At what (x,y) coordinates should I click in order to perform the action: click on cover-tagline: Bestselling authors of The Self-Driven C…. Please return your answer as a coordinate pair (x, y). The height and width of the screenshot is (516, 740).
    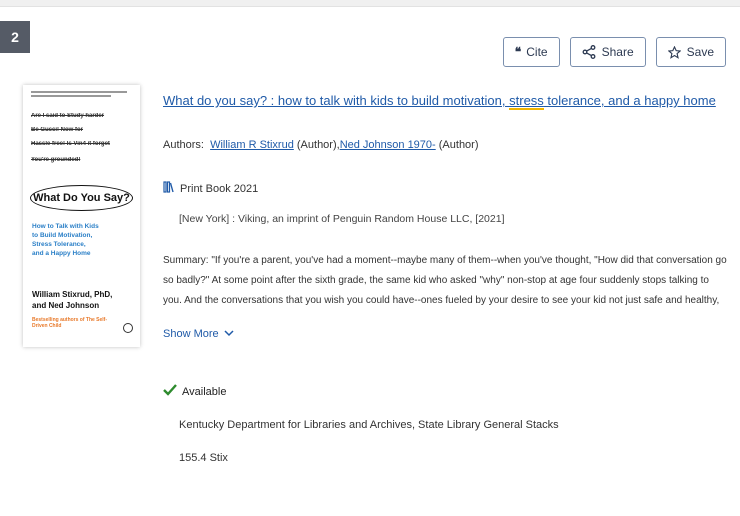
    Looking at the image, I should click on (70, 323).